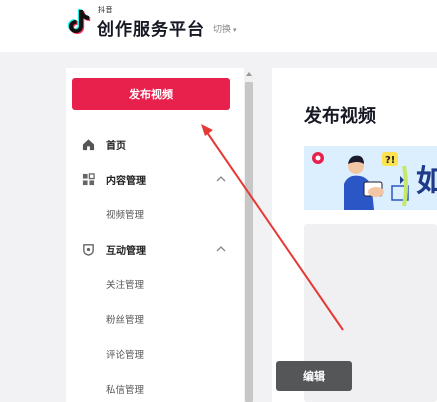 The image size is (437, 402). I want to click on sidebar-item-label: 私信管理, so click(125, 390).